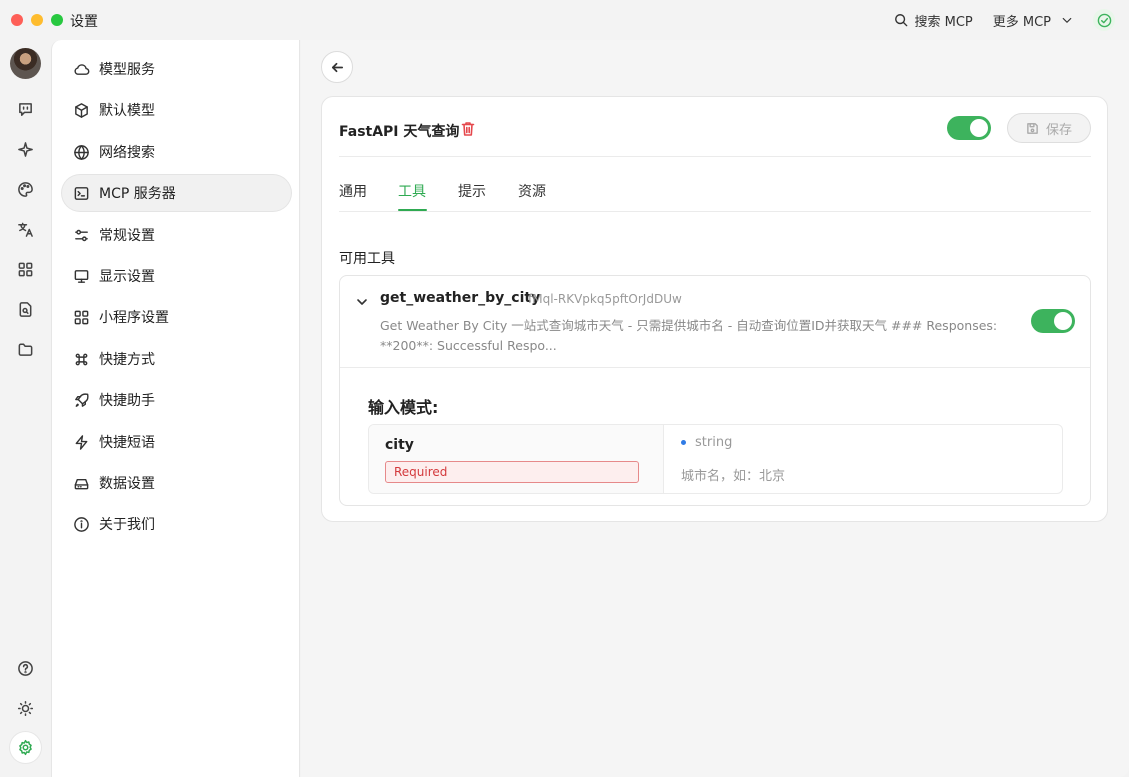 This screenshot has width=1129, height=777. I want to click on sidebar-item-label: 常规设置, so click(127, 236).